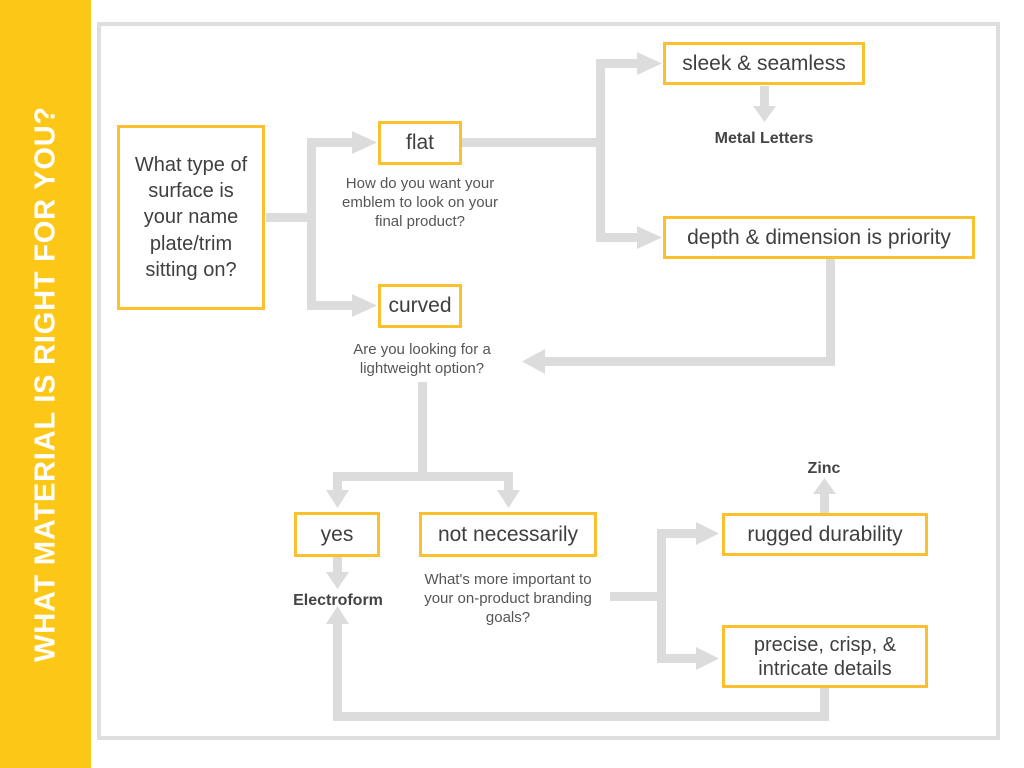 The height and width of the screenshot is (768, 1024). What do you see at coordinates (764, 138) in the screenshot?
I see `outcome-metal-letters: Metal Letters` at bounding box center [764, 138].